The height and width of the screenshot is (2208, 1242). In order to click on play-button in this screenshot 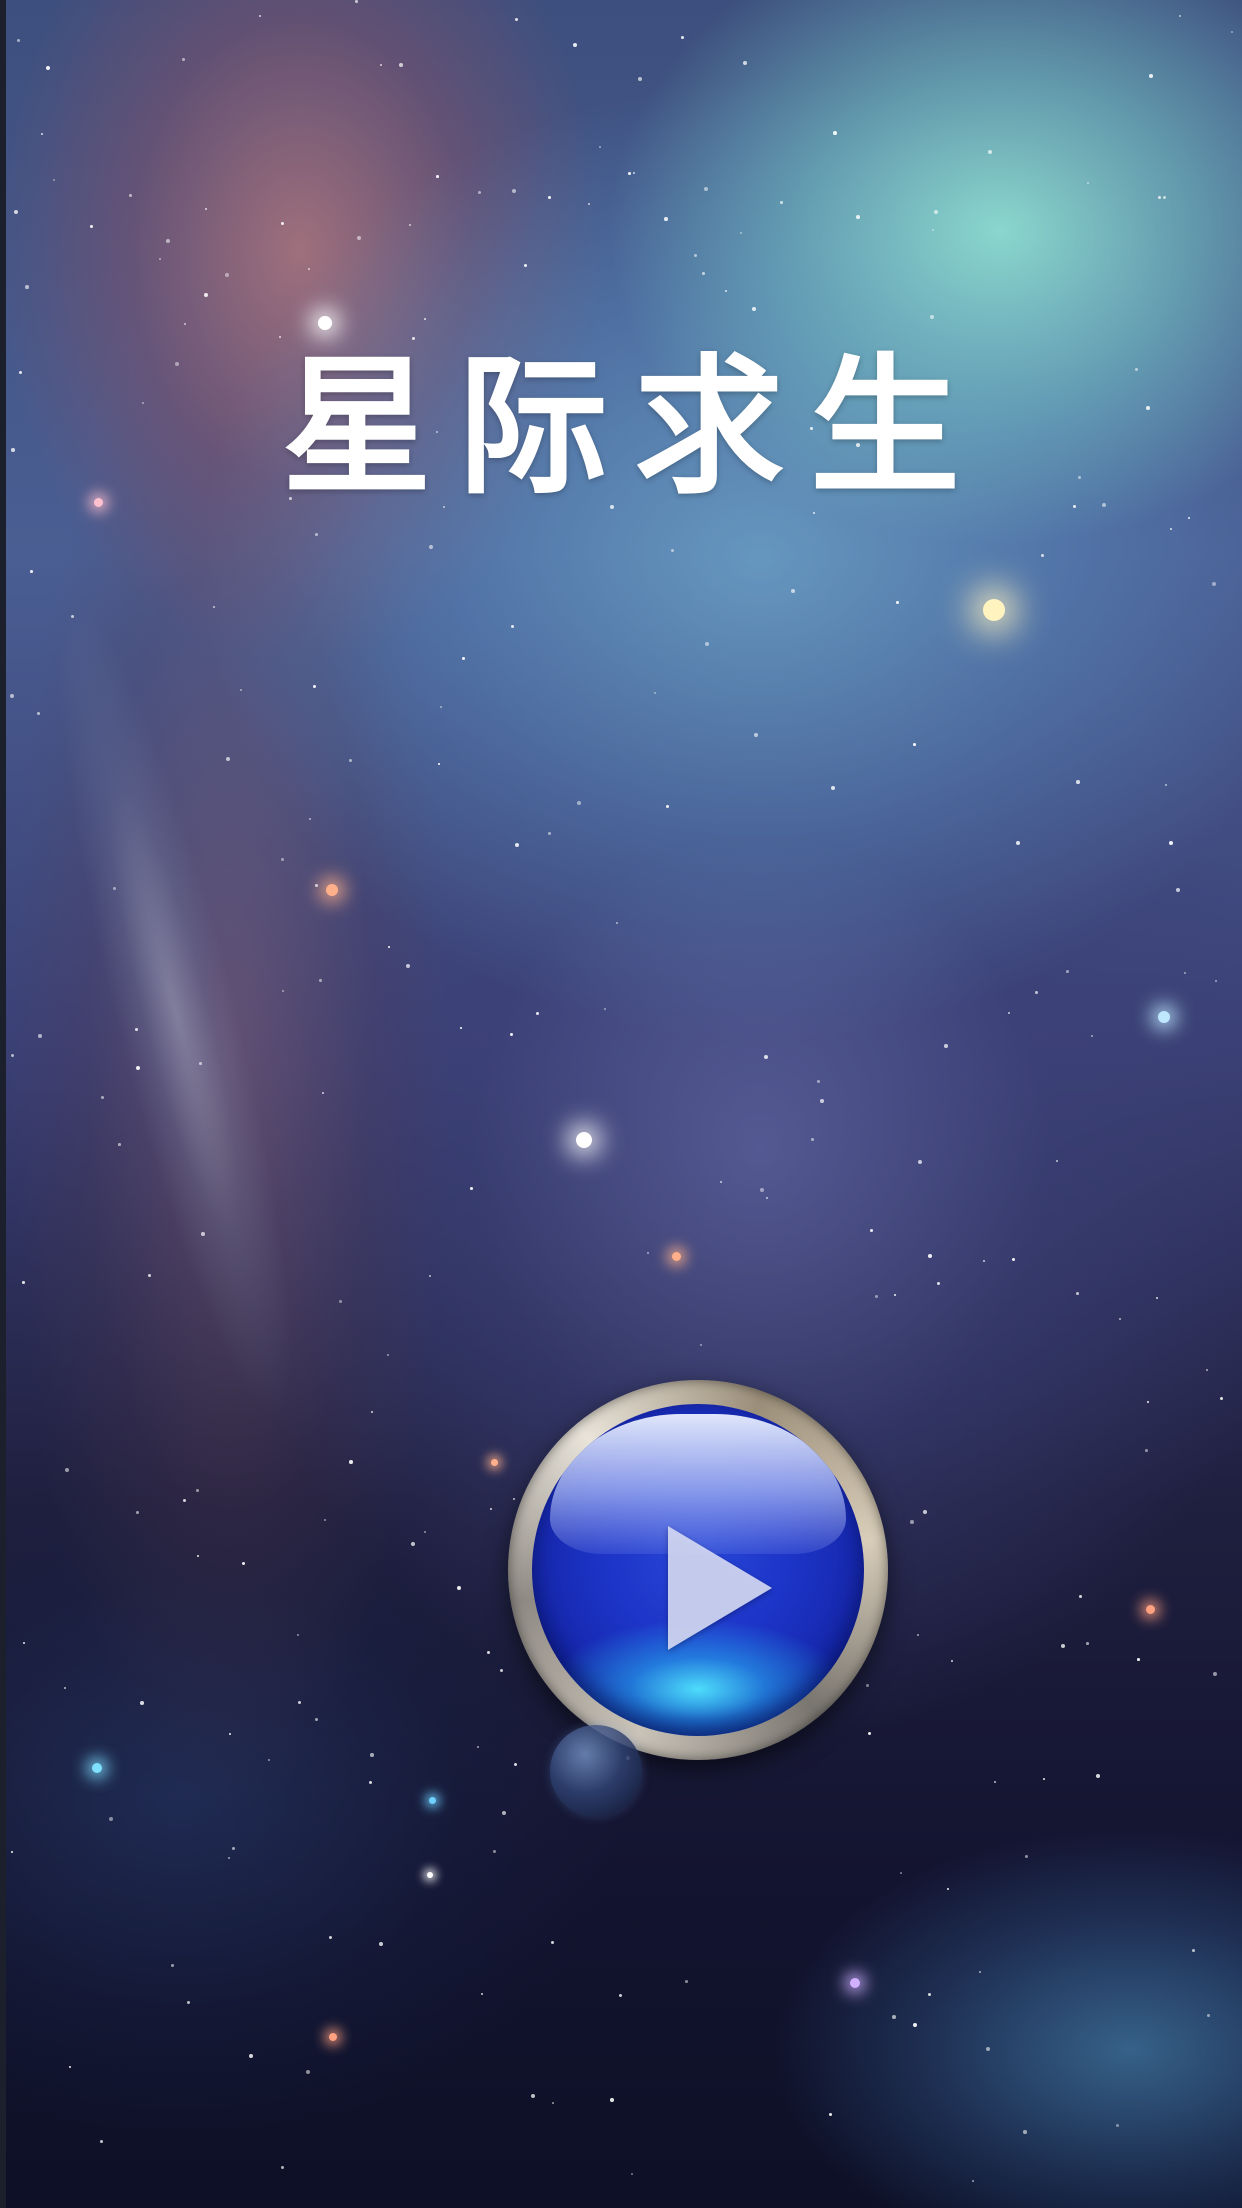, I will do `click(698, 1570)`.